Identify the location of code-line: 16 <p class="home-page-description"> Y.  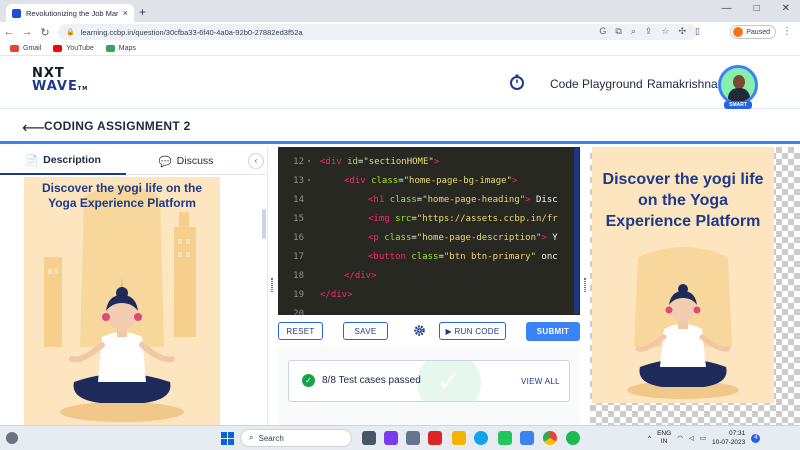
(429, 237).